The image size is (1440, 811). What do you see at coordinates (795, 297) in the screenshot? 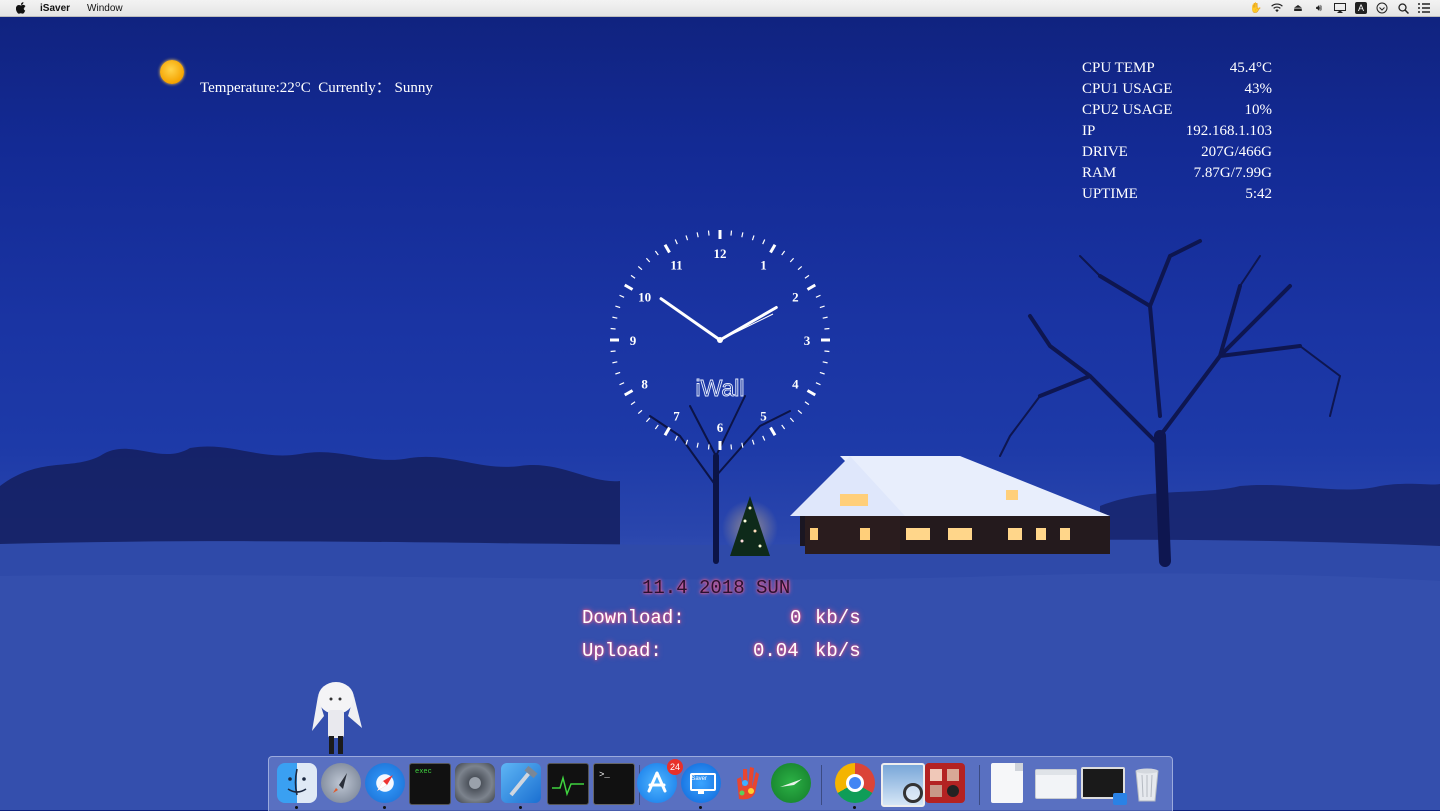
I see `clock-number: 2` at bounding box center [795, 297].